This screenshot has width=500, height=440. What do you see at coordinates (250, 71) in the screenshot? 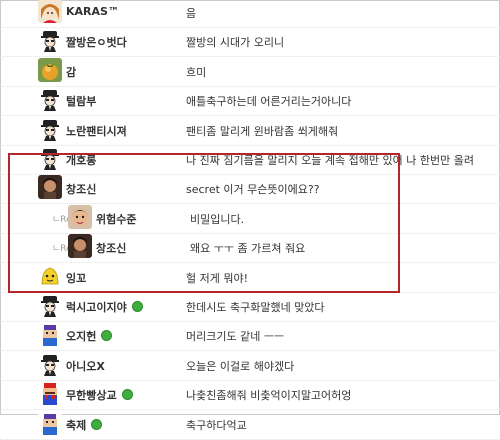
I see `comment-row: 감 흐미` at bounding box center [250, 71].